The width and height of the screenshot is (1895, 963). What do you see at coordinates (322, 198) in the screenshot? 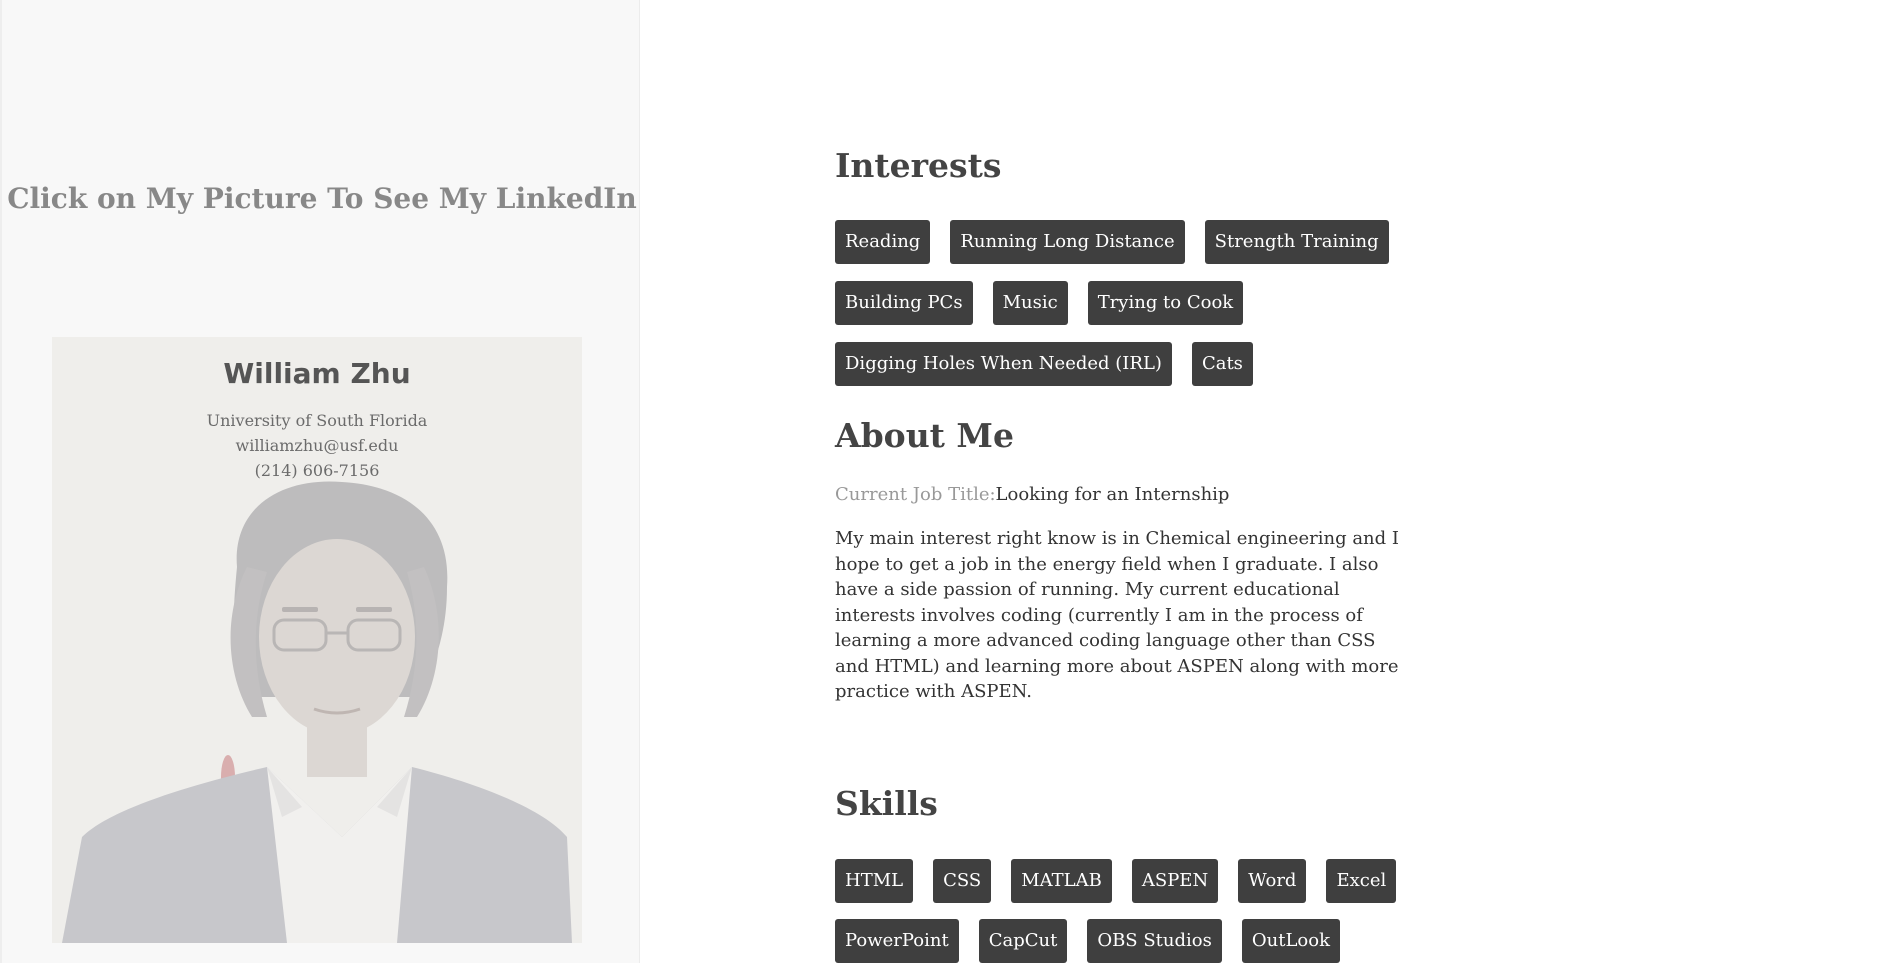
I see `sidebar-heading: Click on My Picture To See My LinkedIn` at bounding box center [322, 198].